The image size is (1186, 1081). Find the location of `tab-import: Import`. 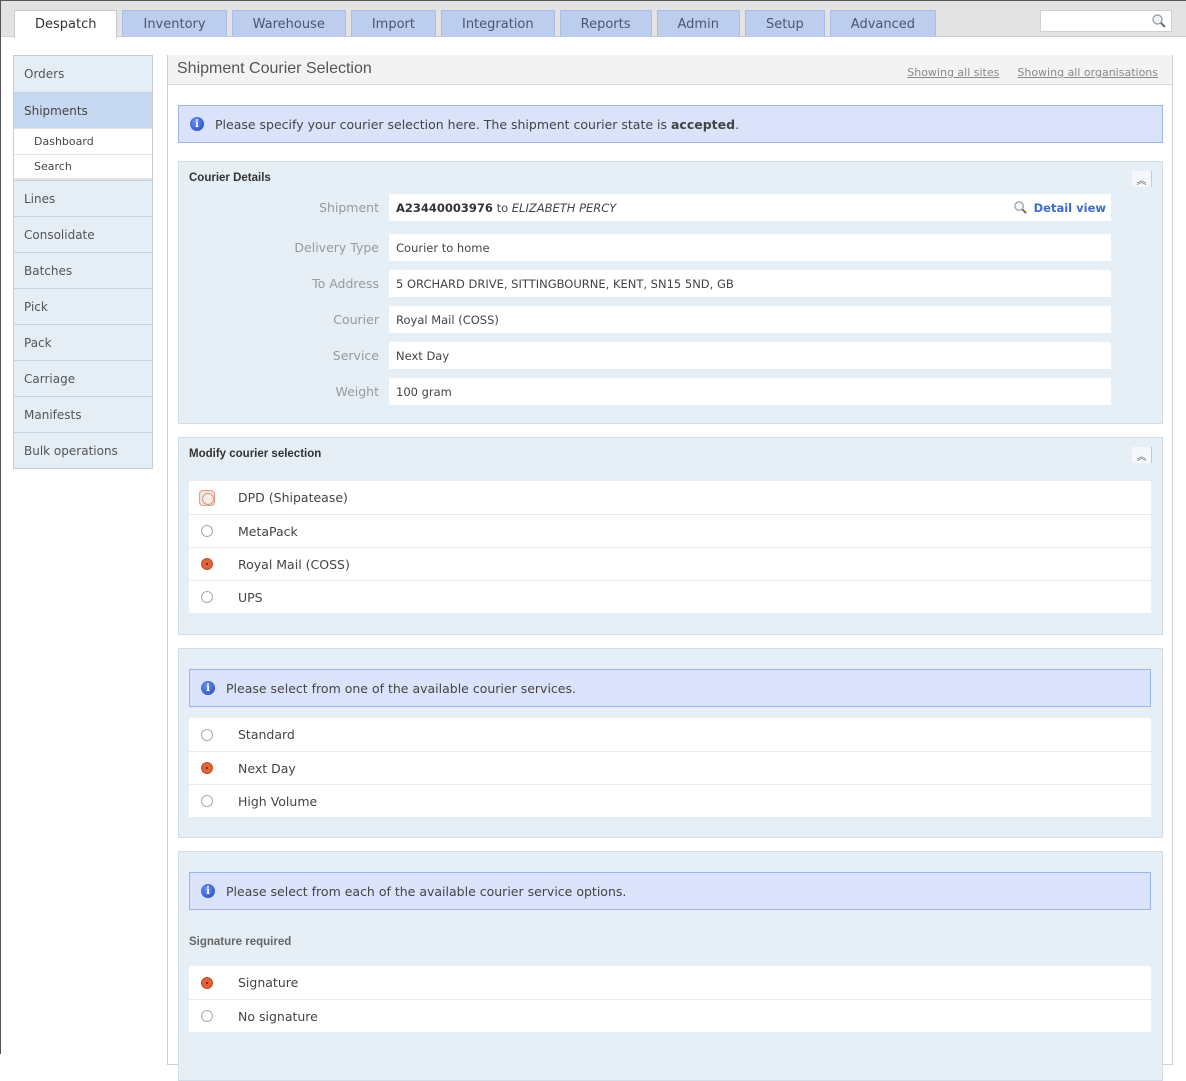

tab-import: Import is located at coordinates (393, 23).